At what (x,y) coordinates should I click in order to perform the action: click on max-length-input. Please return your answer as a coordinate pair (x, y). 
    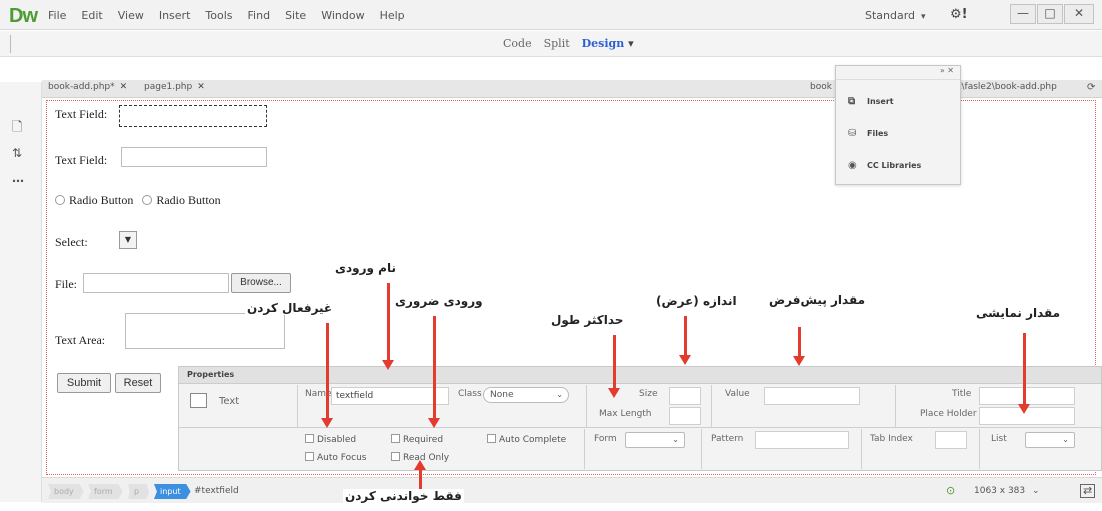
    Looking at the image, I should click on (685, 416).